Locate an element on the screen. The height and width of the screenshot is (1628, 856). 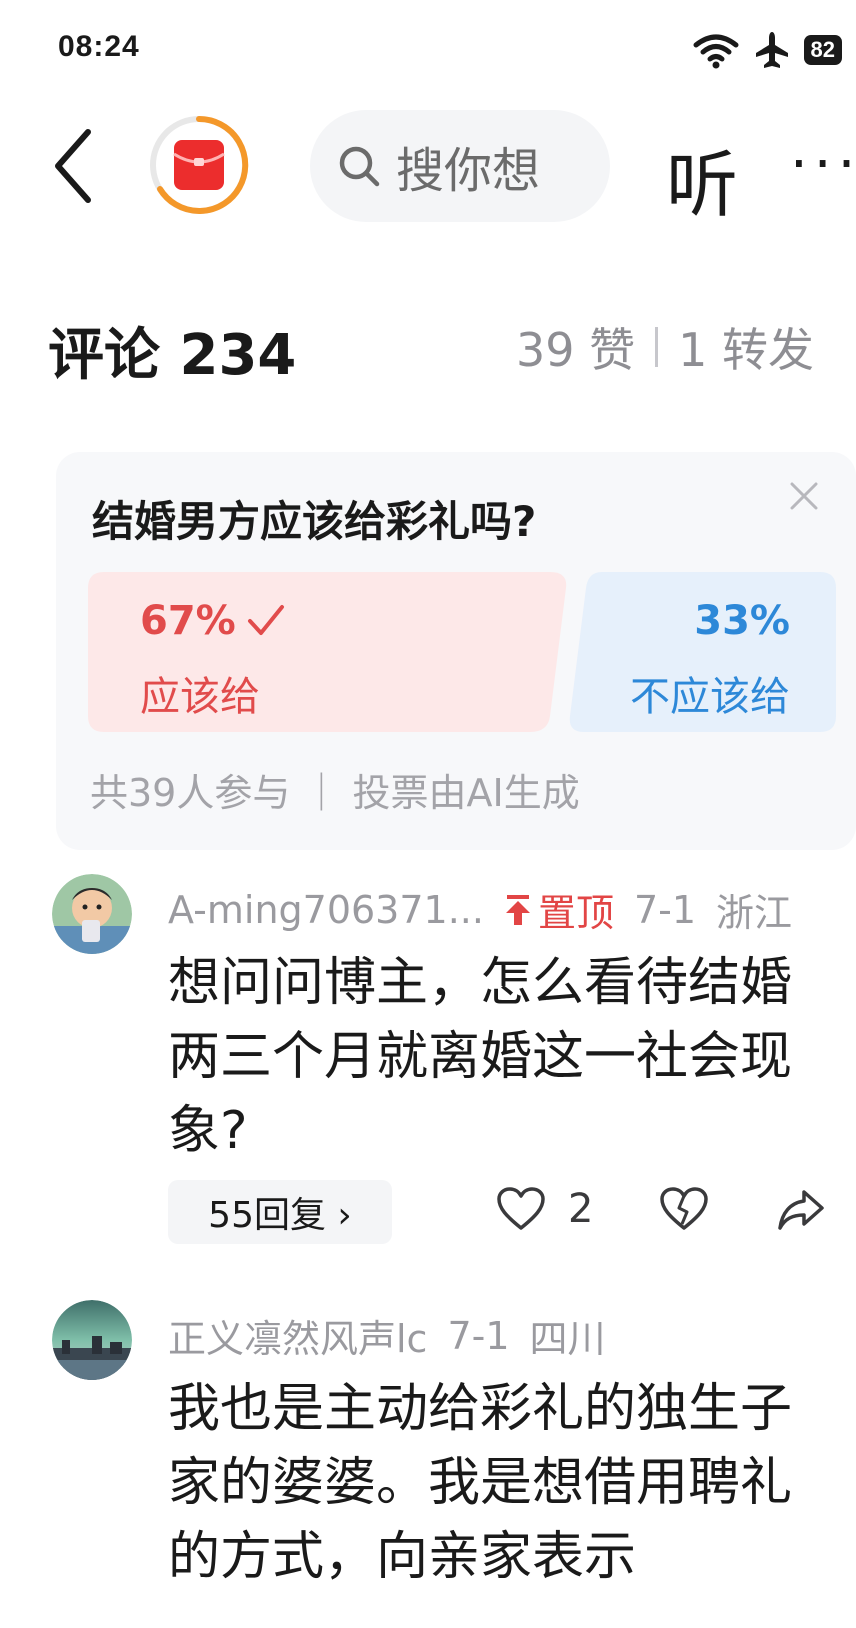
likes-count: 39 赞 is located at coordinates (575, 347).